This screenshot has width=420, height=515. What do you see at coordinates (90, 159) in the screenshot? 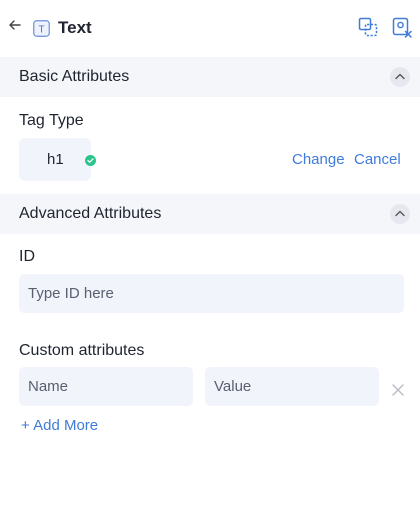
I see `check-circle-icon` at bounding box center [90, 159].